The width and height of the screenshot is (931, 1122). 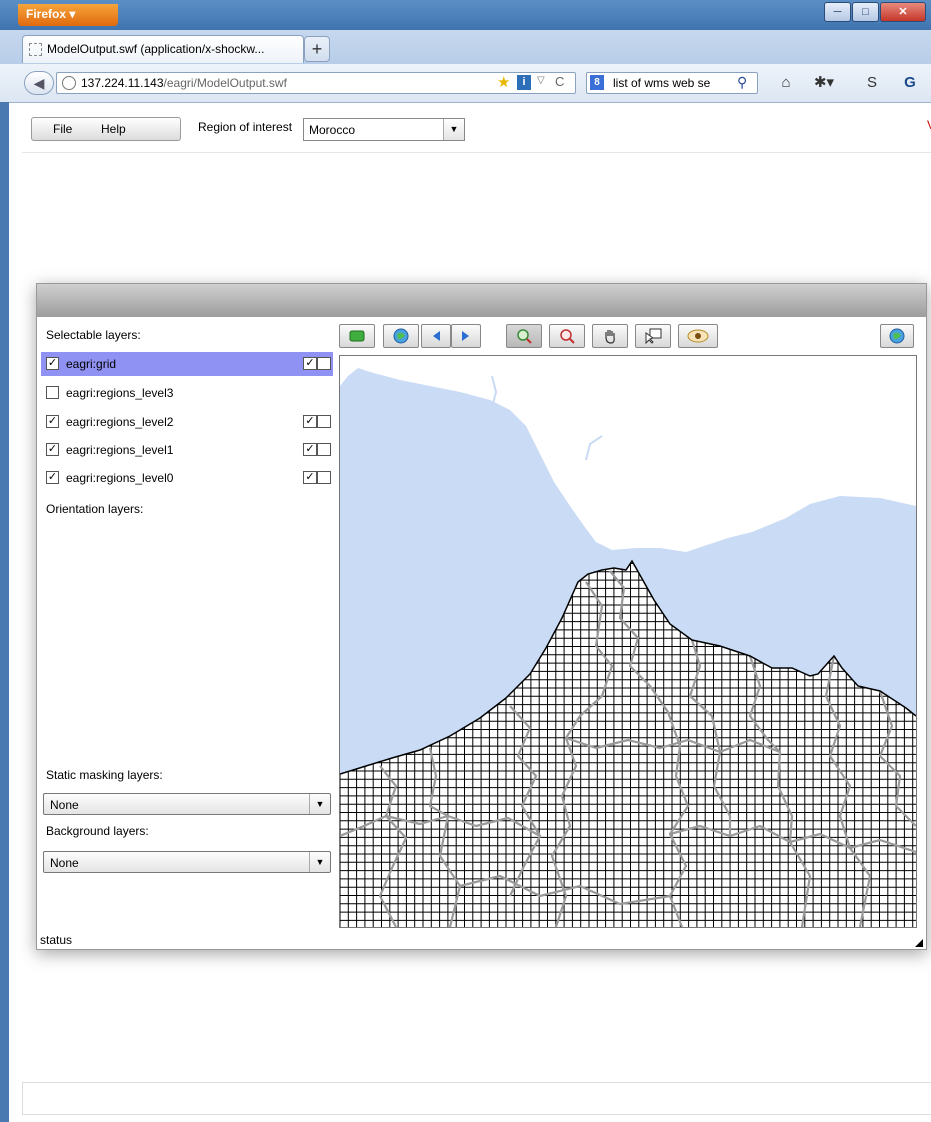 I want to click on layer-name: eagri:regions_level3, so click(x=120, y=393).